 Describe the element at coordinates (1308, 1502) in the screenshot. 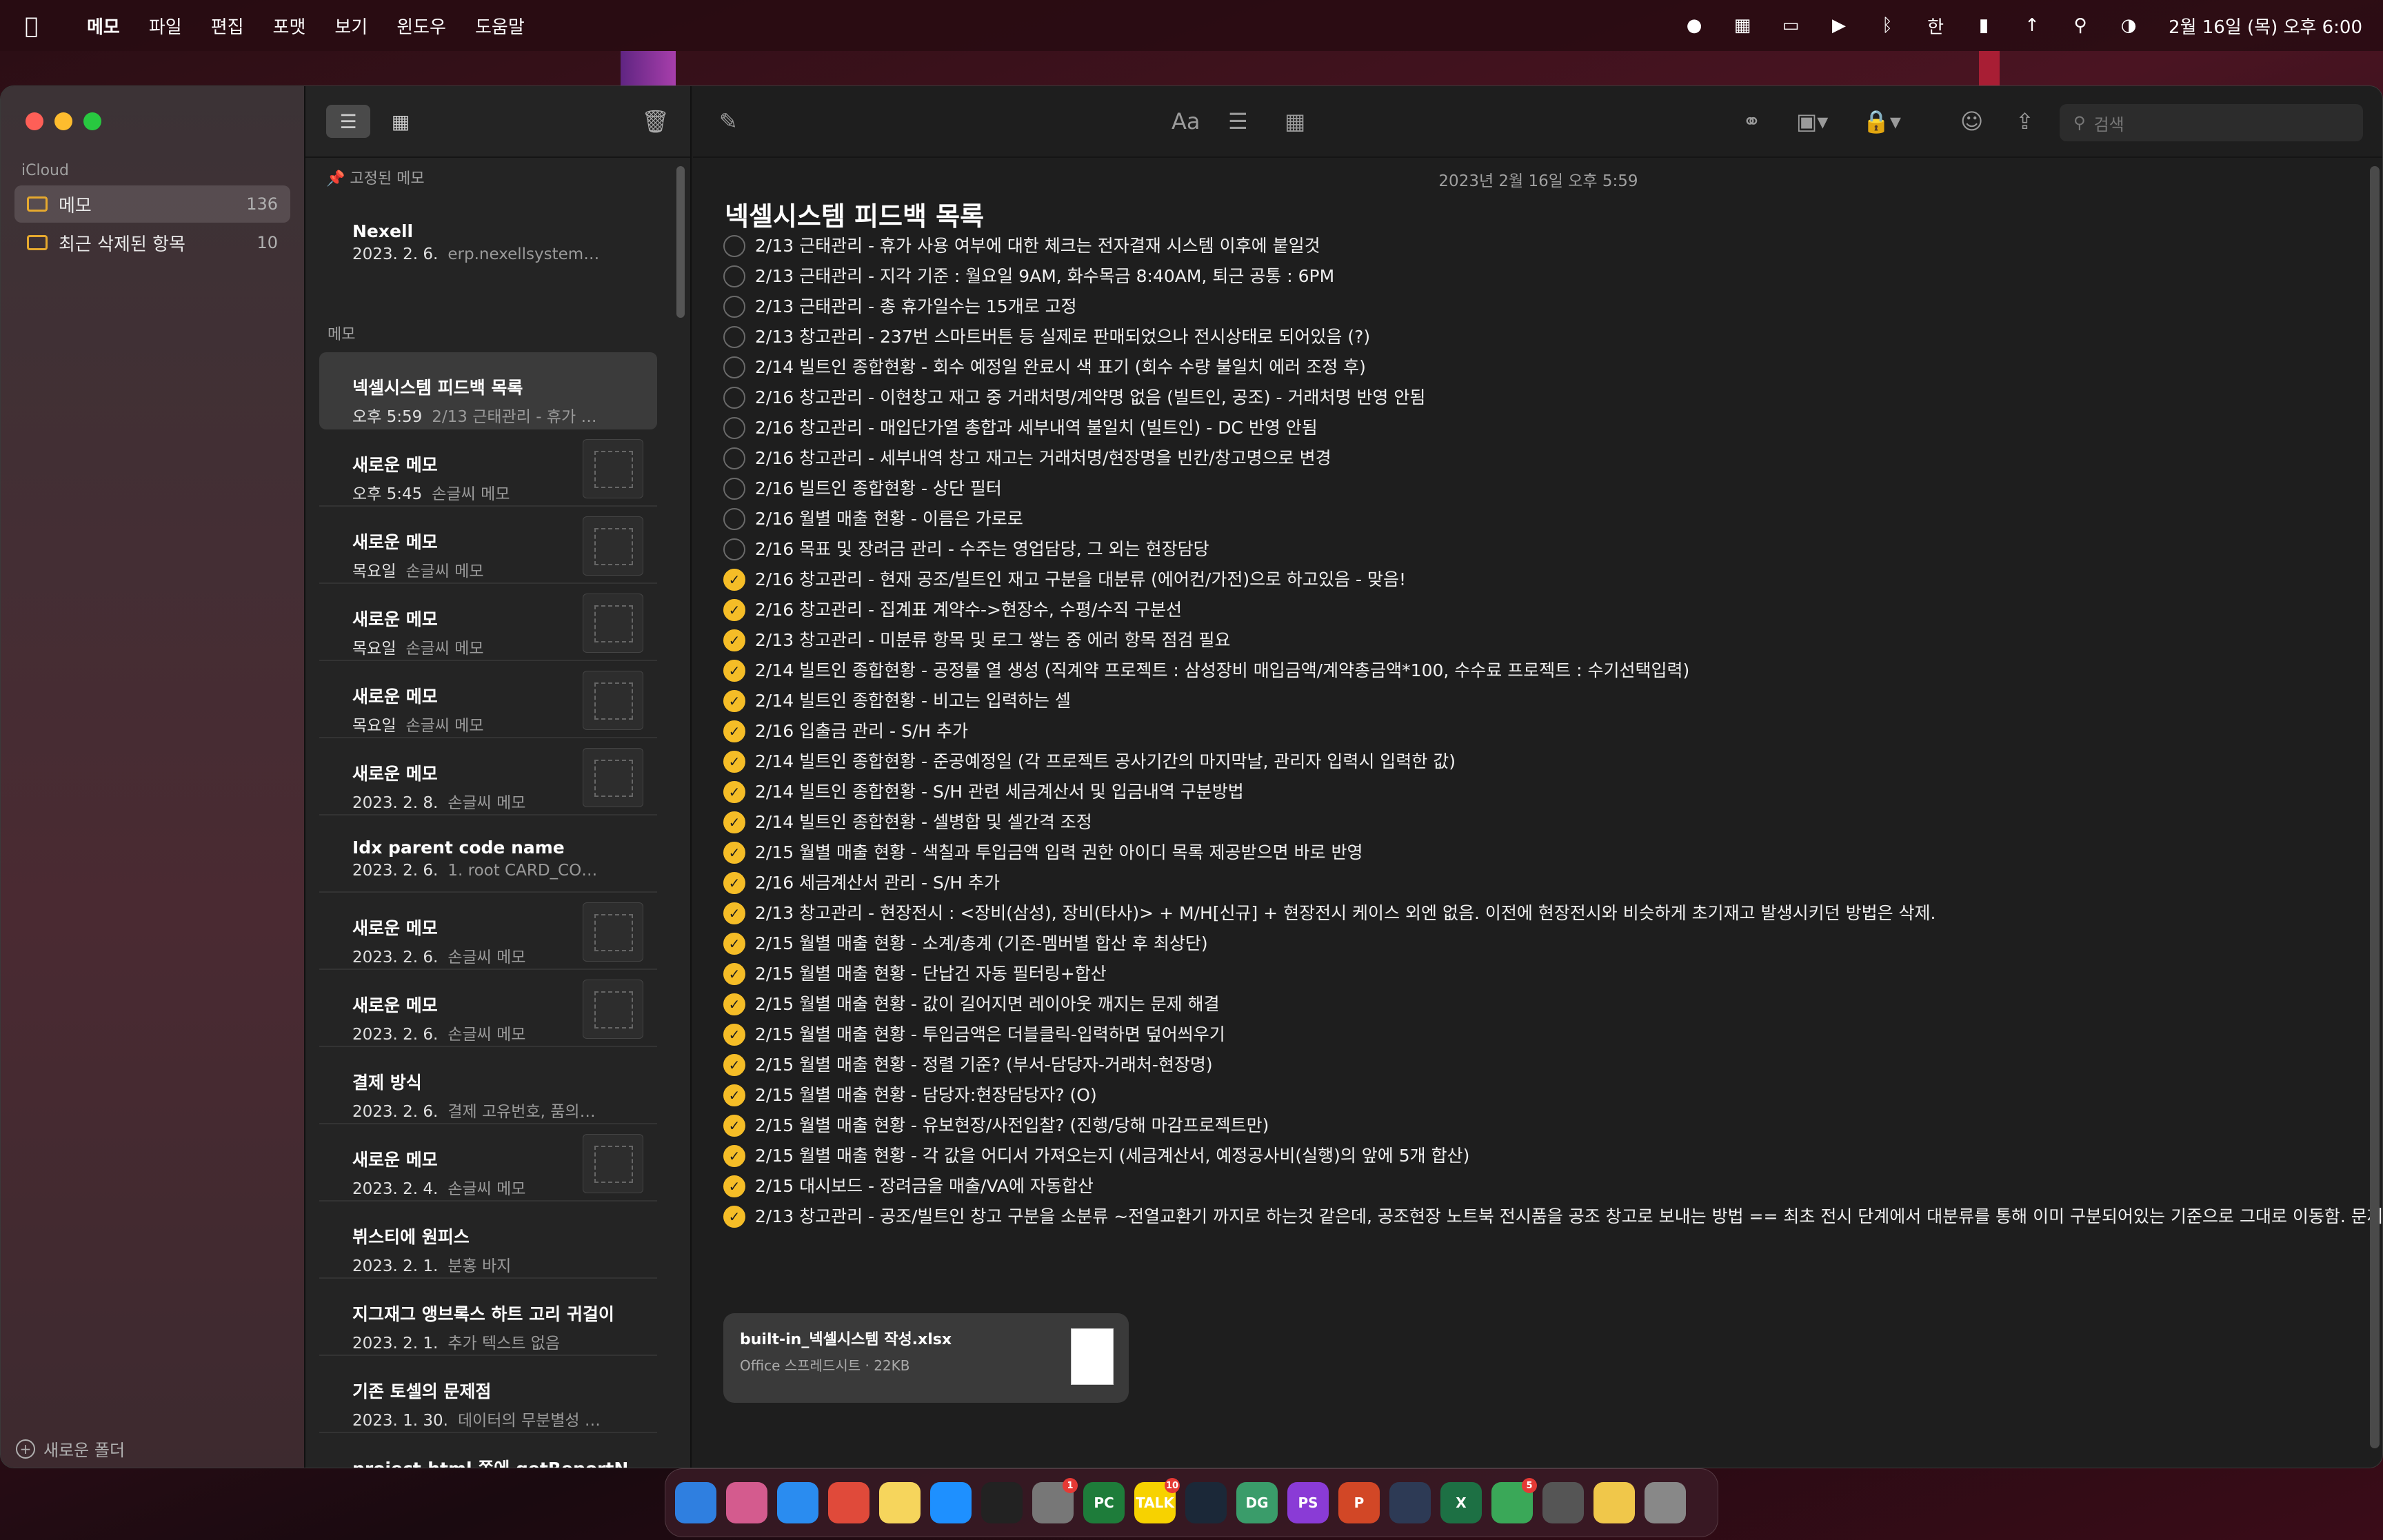

I see `phpstorm-icon: PS` at that location.